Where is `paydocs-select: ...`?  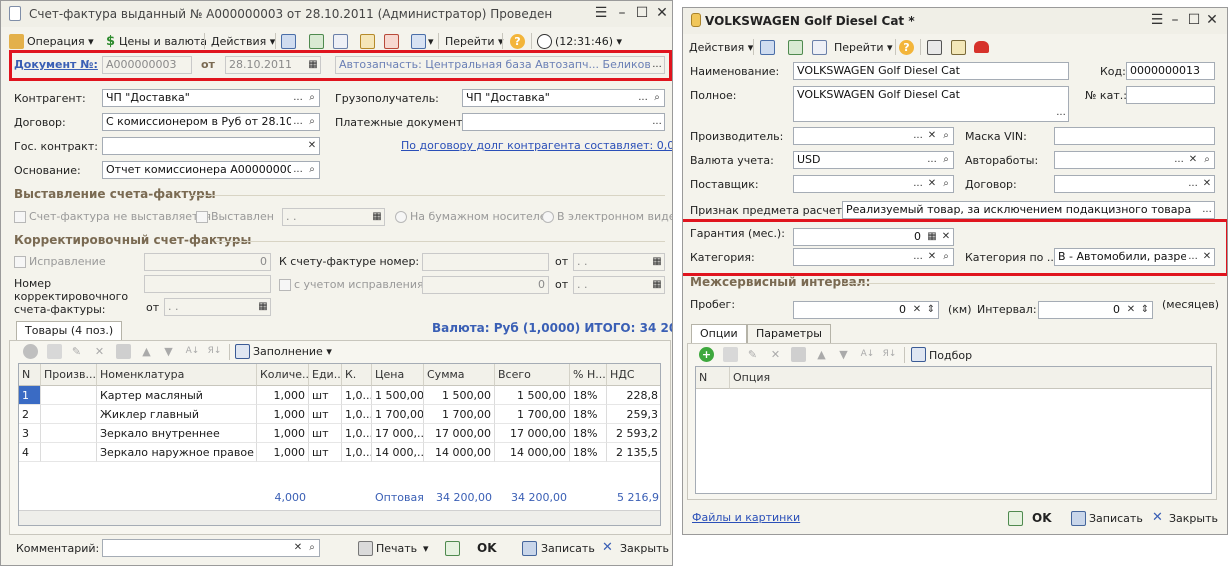 paydocs-select: ... is located at coordinates (657, 122).